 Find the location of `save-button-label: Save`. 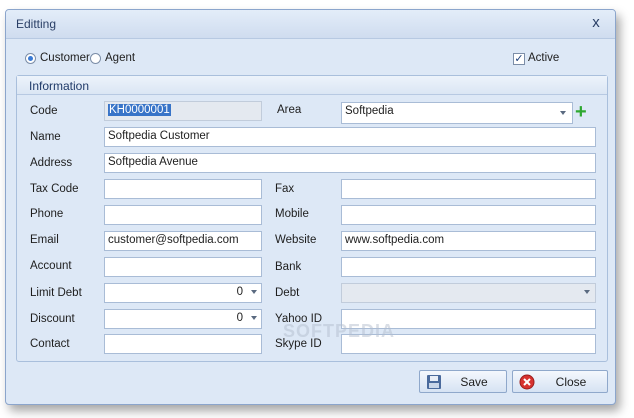

save-button-label: Save is located at coordinates (474, 382).